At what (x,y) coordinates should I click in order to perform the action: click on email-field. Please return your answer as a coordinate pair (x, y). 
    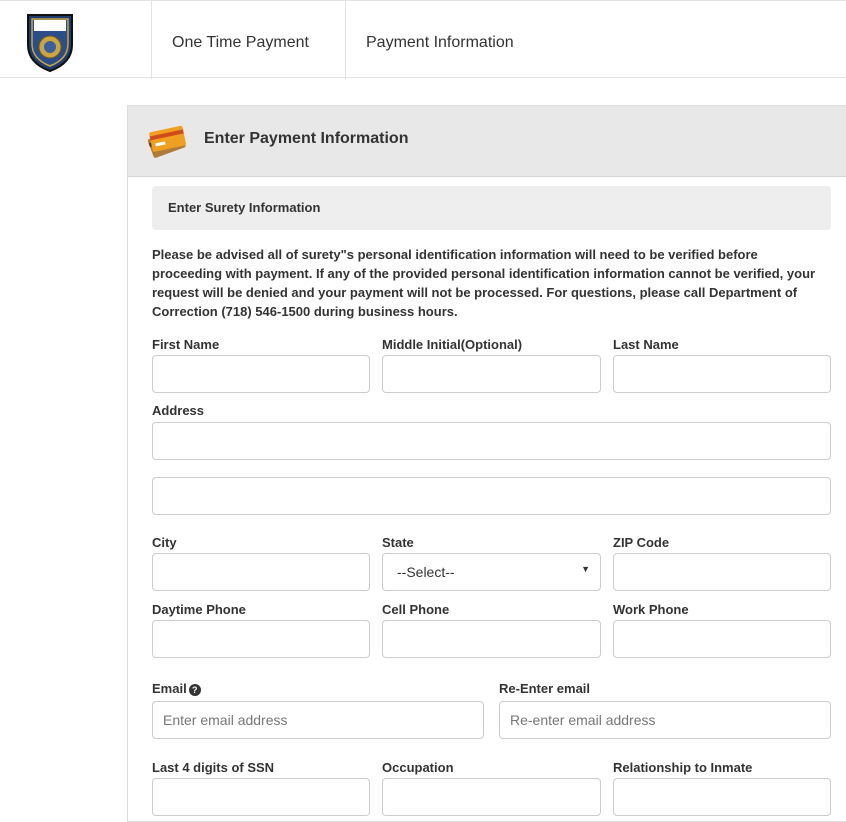
    Looking at the image, I should click on (318, 720).